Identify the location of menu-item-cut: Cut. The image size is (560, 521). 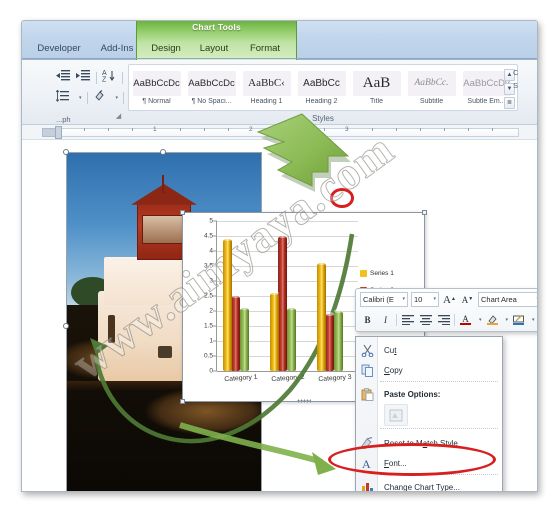
(429, 350).